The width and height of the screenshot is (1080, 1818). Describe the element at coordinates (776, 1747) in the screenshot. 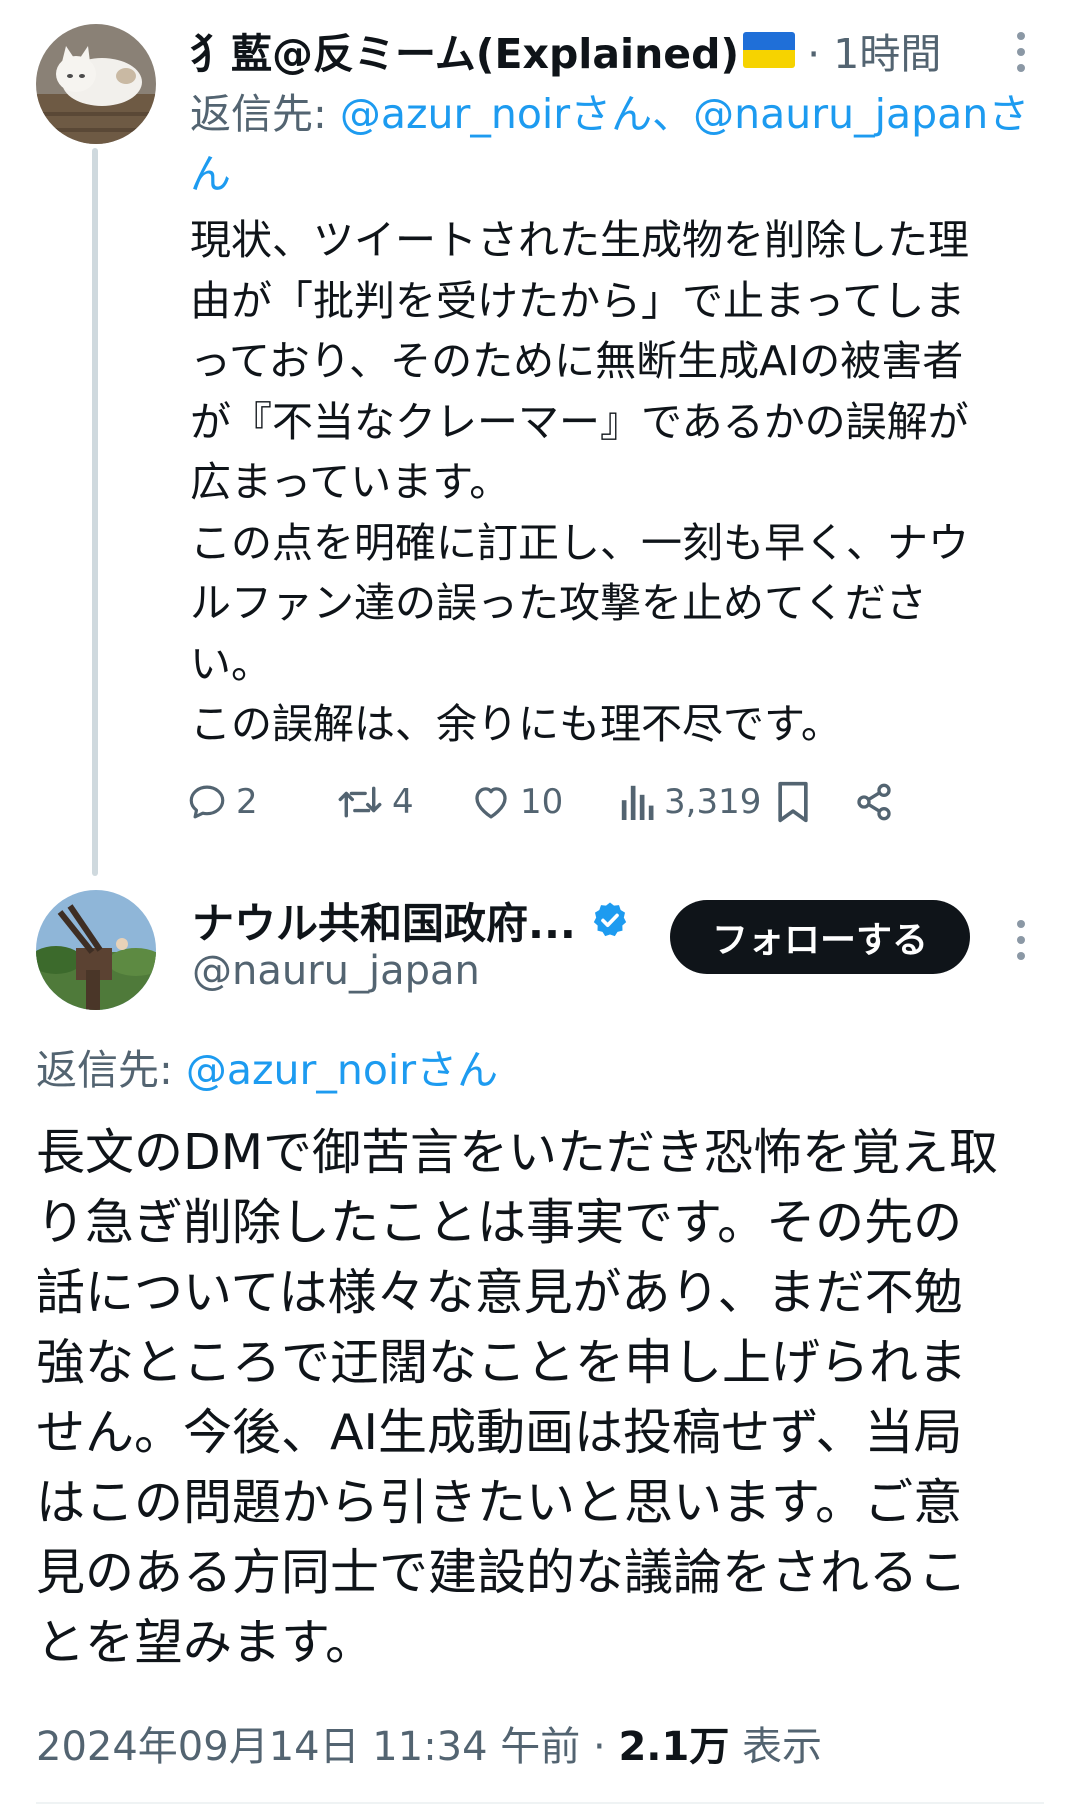

I see `tweet2-views-label: 表示` at that location.